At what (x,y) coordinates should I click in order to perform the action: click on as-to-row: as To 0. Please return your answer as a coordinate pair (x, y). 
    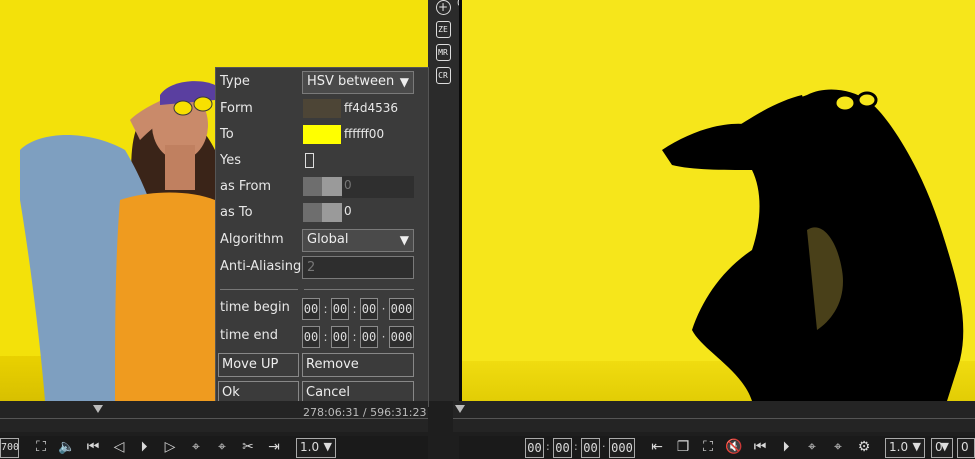
    Looking at the image, I should click on (323, 214).